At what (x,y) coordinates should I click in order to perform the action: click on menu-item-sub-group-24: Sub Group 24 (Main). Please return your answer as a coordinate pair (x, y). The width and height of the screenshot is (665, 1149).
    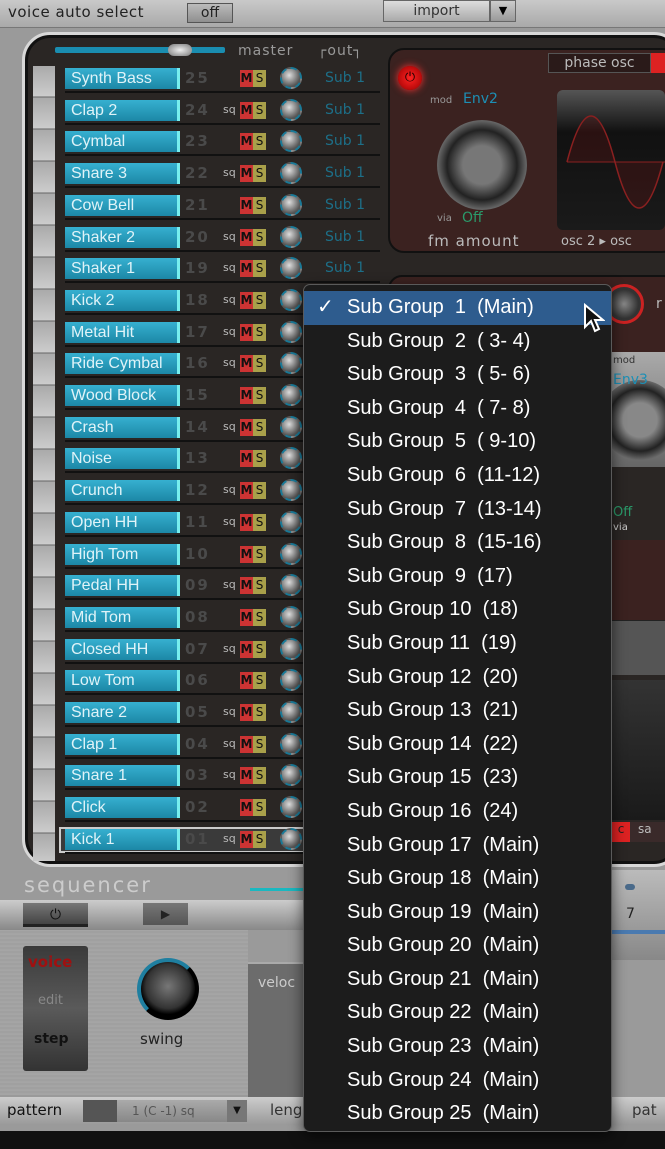
    Looking at the image, I should click on (457, 1081).